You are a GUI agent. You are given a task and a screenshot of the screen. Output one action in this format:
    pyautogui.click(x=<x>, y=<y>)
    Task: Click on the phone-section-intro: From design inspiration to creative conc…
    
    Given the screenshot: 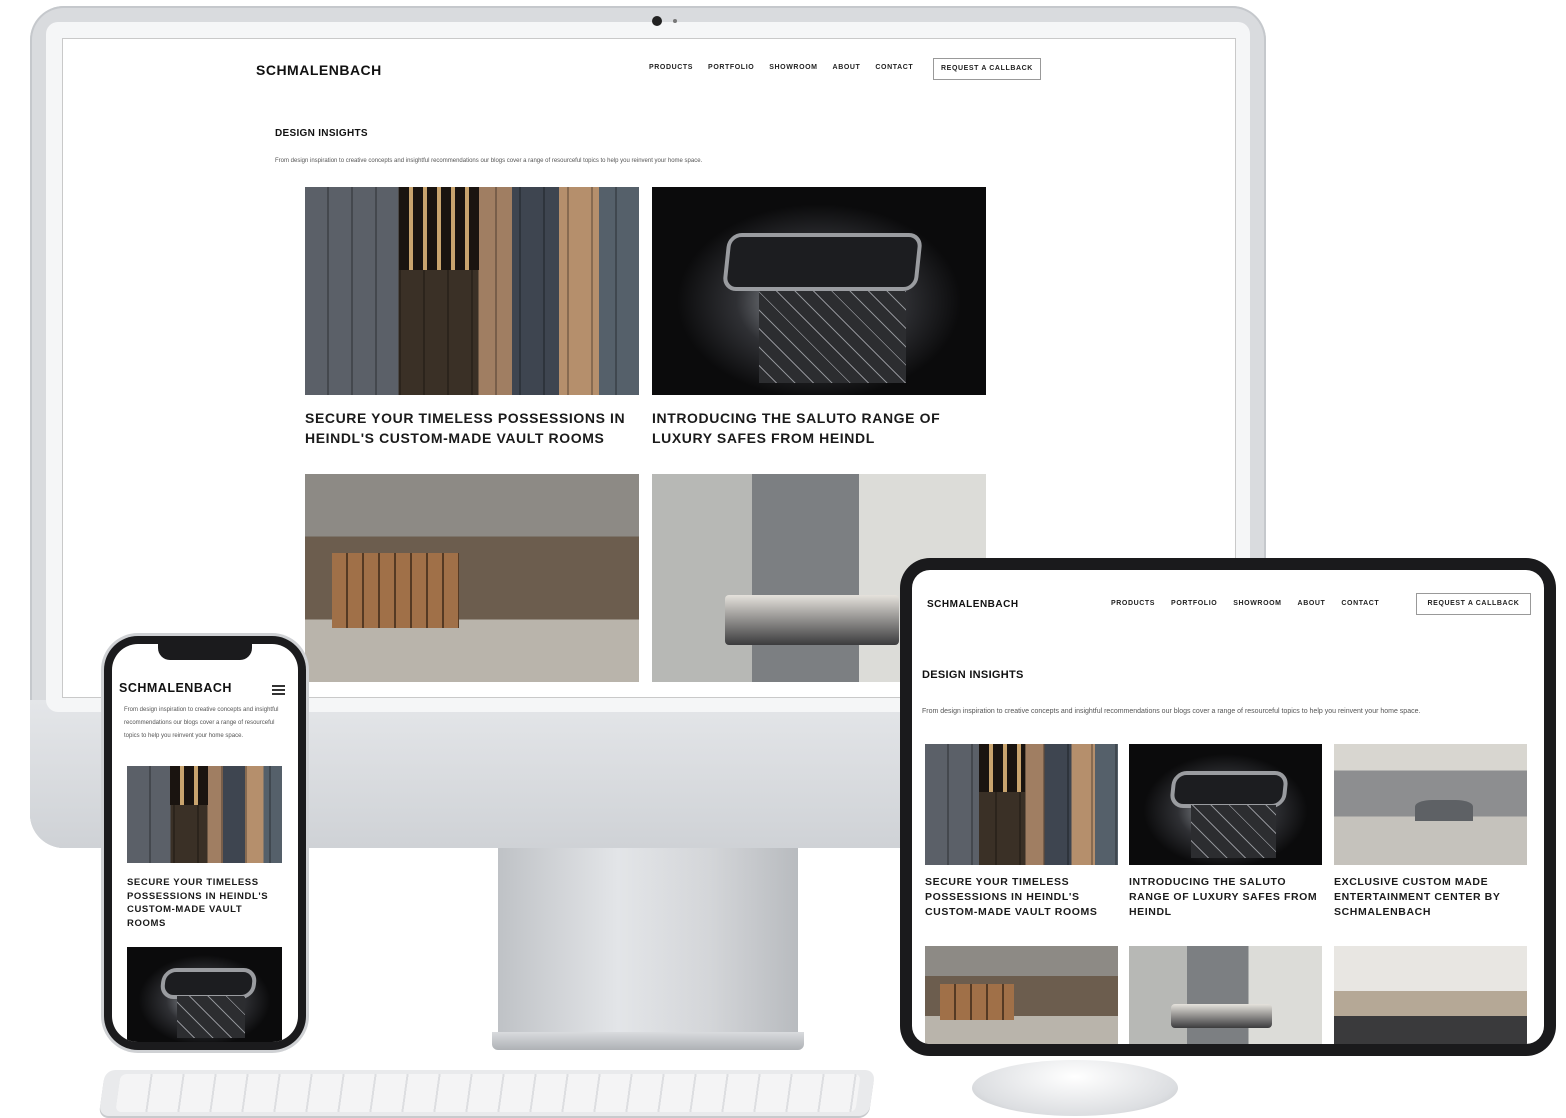 What is the action you would take?
    pyautogui.click(x=201, y=723)
    